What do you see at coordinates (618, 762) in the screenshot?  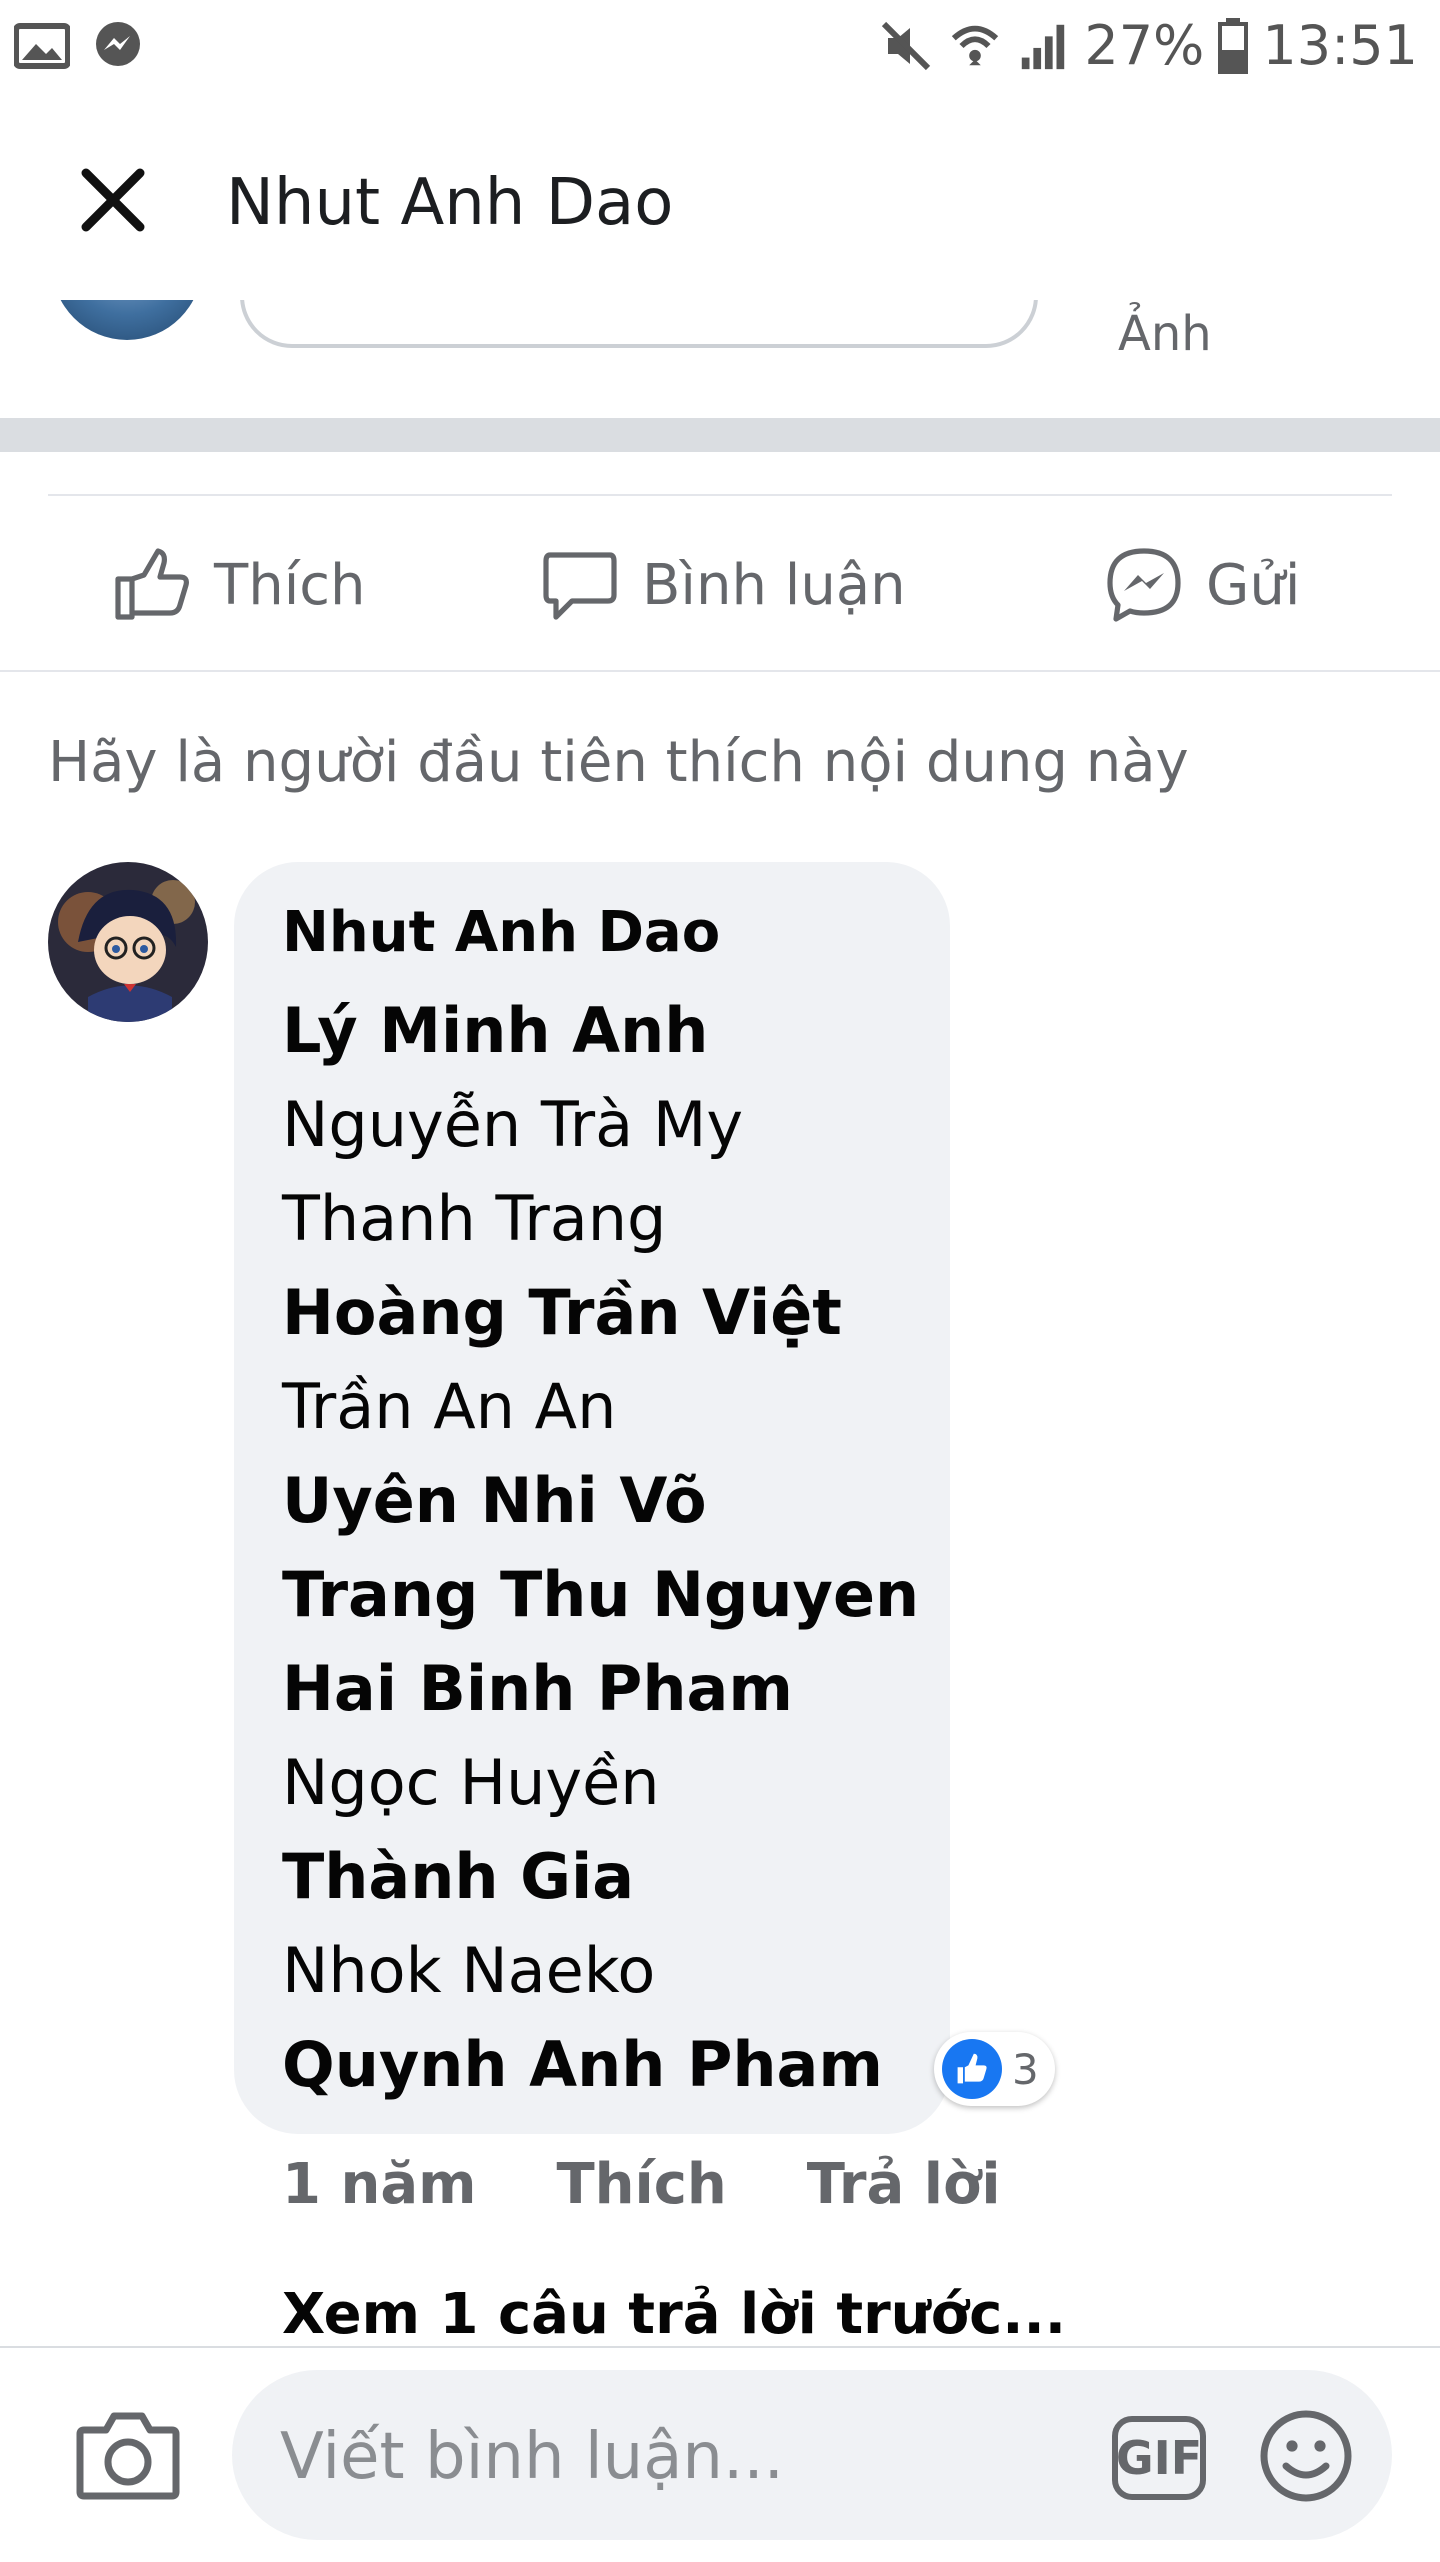 I see `reactions-note: Hãy là người đầu tiên thích nội dung này` at bounding box center [618, 762].